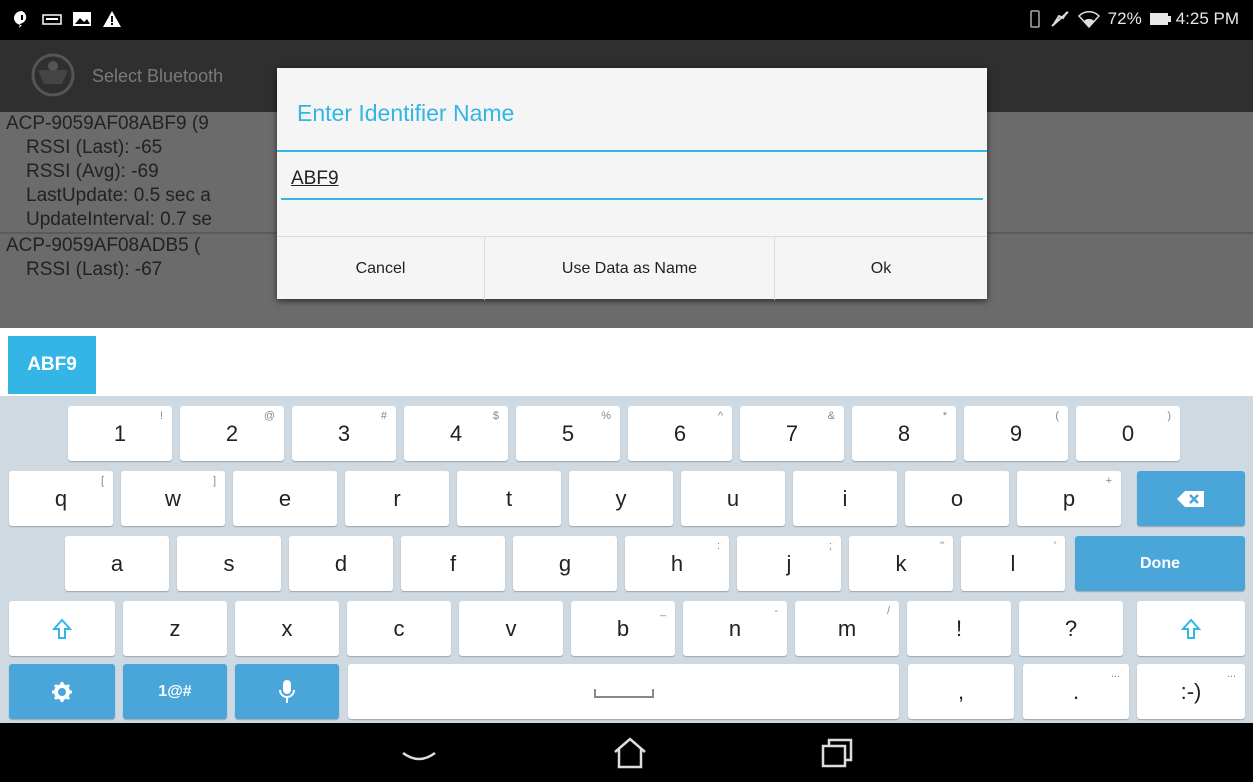  What do you see at coordinates (52, 365) in the screenshot?
I see `suggestion-chip: ABF9` at bounding box center [52, 365].